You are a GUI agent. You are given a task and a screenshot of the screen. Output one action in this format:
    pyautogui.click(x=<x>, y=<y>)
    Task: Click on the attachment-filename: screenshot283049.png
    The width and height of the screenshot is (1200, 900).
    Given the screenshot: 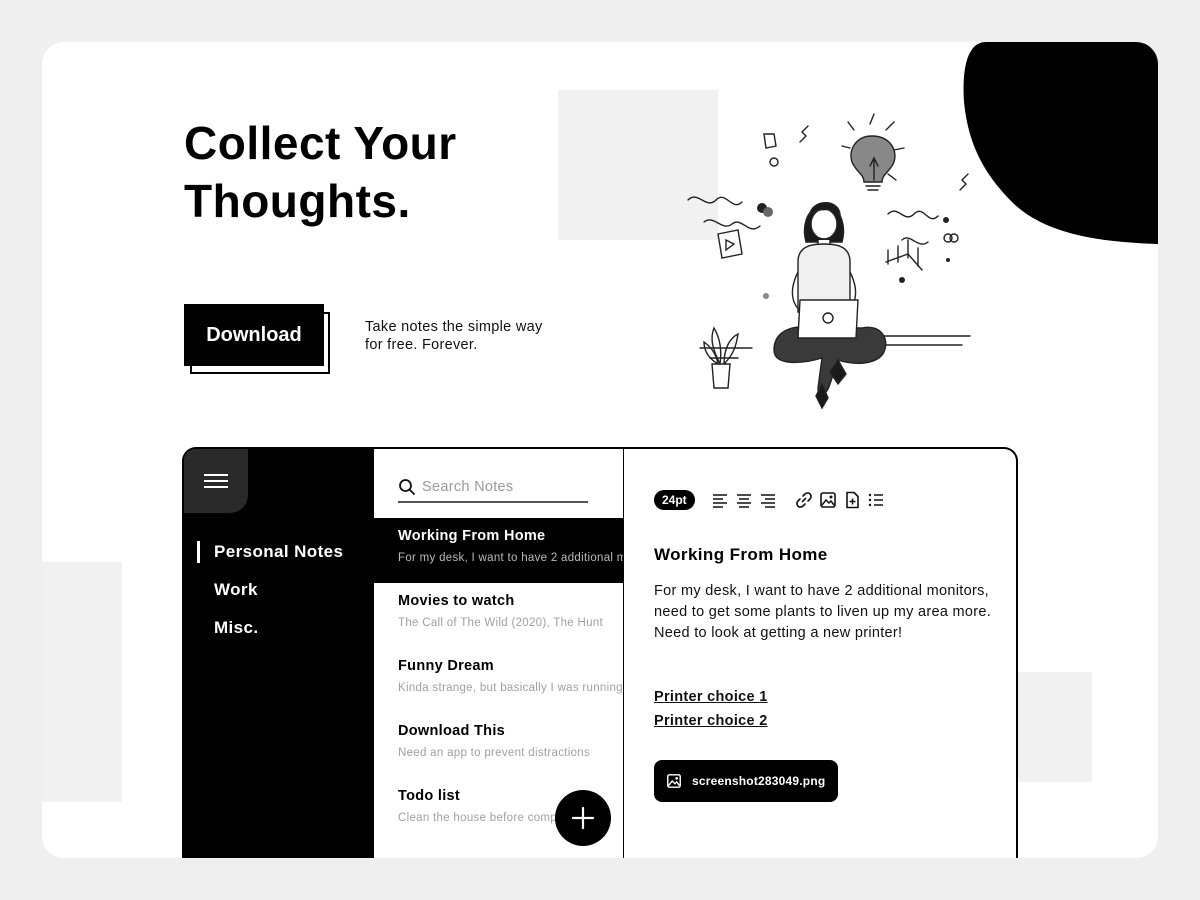 What is the action you would take?
    pyautogui.click(x=759, y=781)
    